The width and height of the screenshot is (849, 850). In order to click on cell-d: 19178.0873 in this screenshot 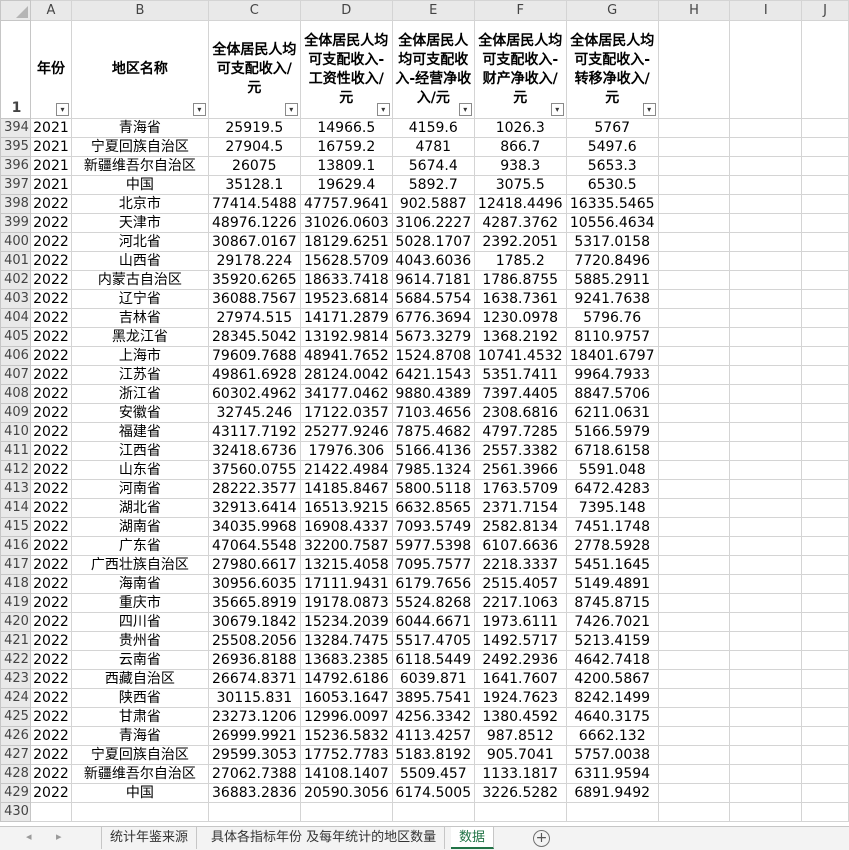, I will do `click(346, 603)`.